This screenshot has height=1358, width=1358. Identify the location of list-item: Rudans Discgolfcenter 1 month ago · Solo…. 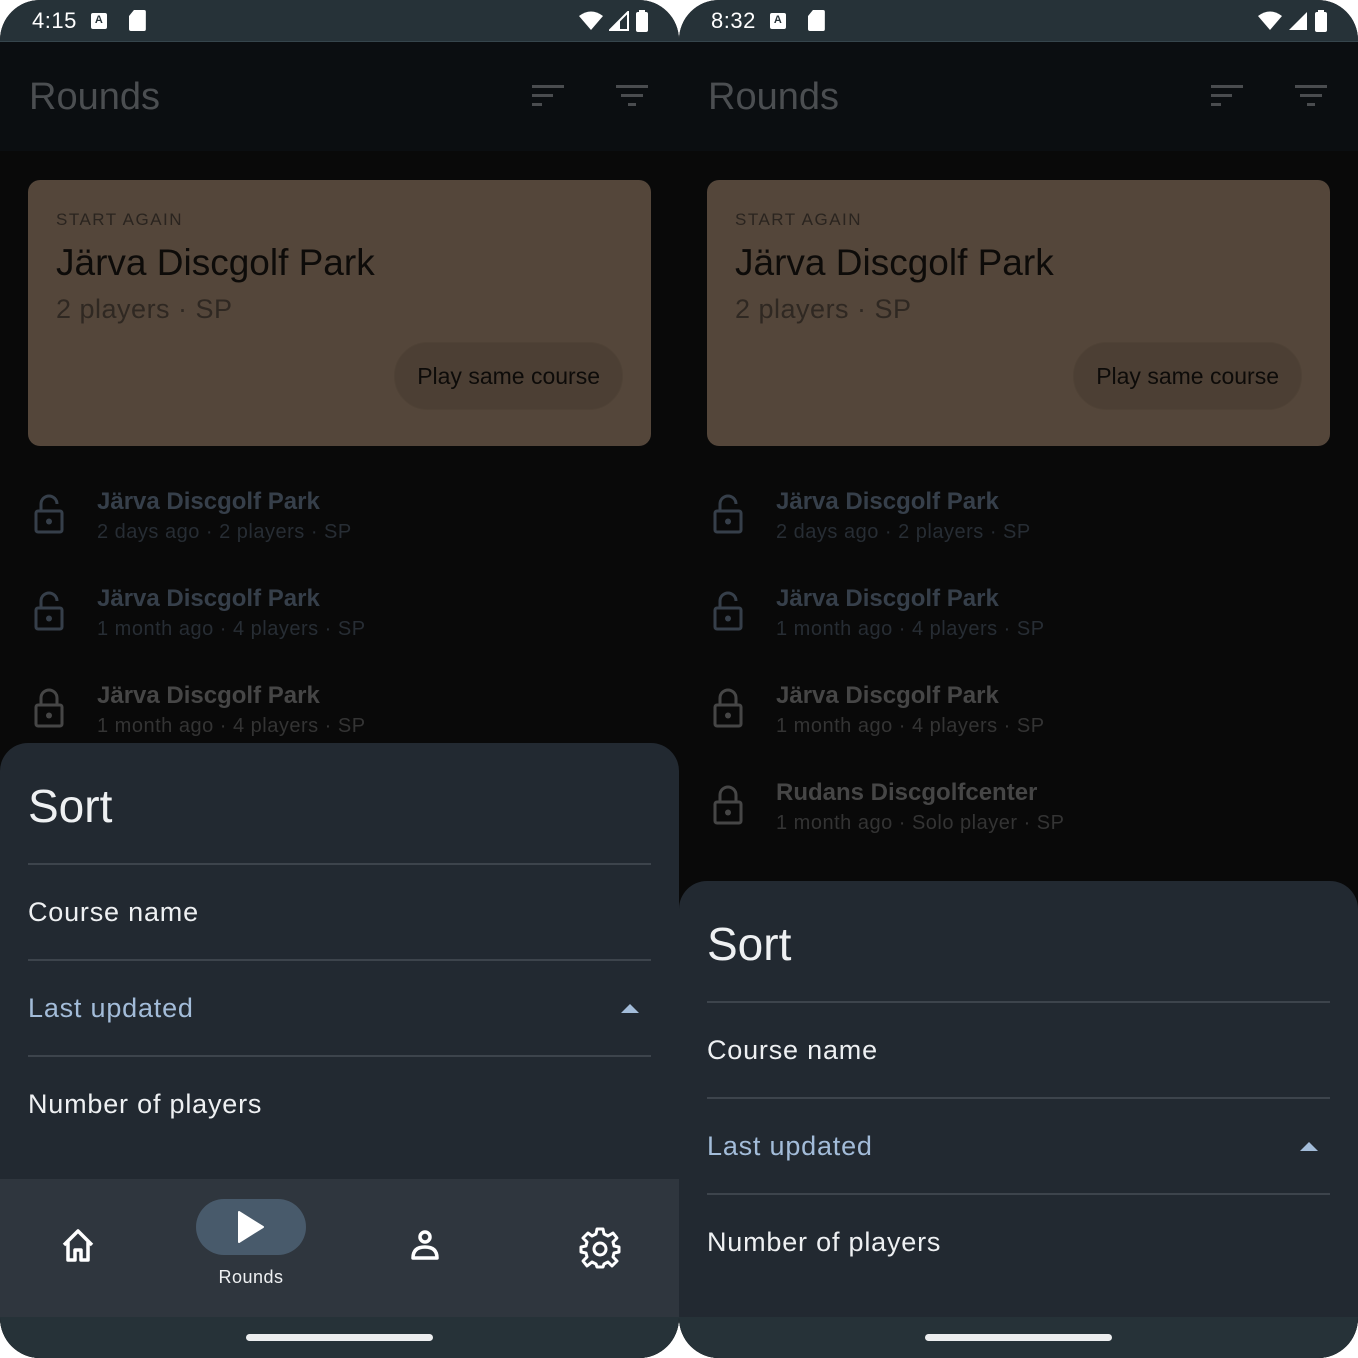
(1018, 815).